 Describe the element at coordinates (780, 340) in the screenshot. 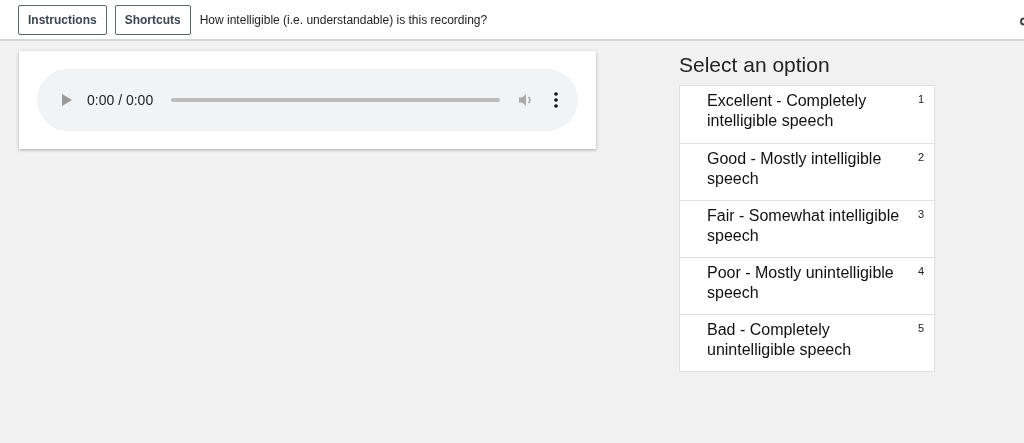

I see `option-label: Bad - Completely unintelligible speech` at that location.